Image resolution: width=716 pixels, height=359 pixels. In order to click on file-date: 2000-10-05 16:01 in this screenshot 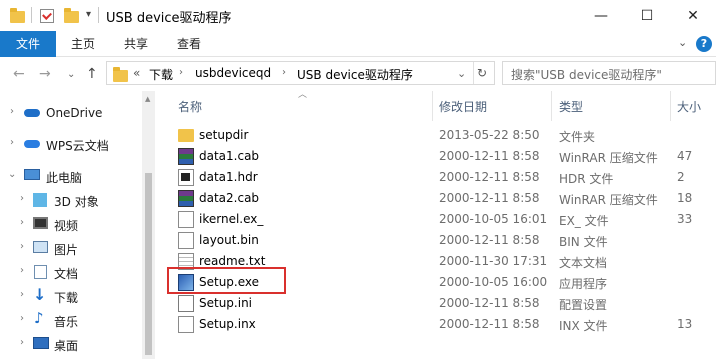, I will do `click(493, 219)`.